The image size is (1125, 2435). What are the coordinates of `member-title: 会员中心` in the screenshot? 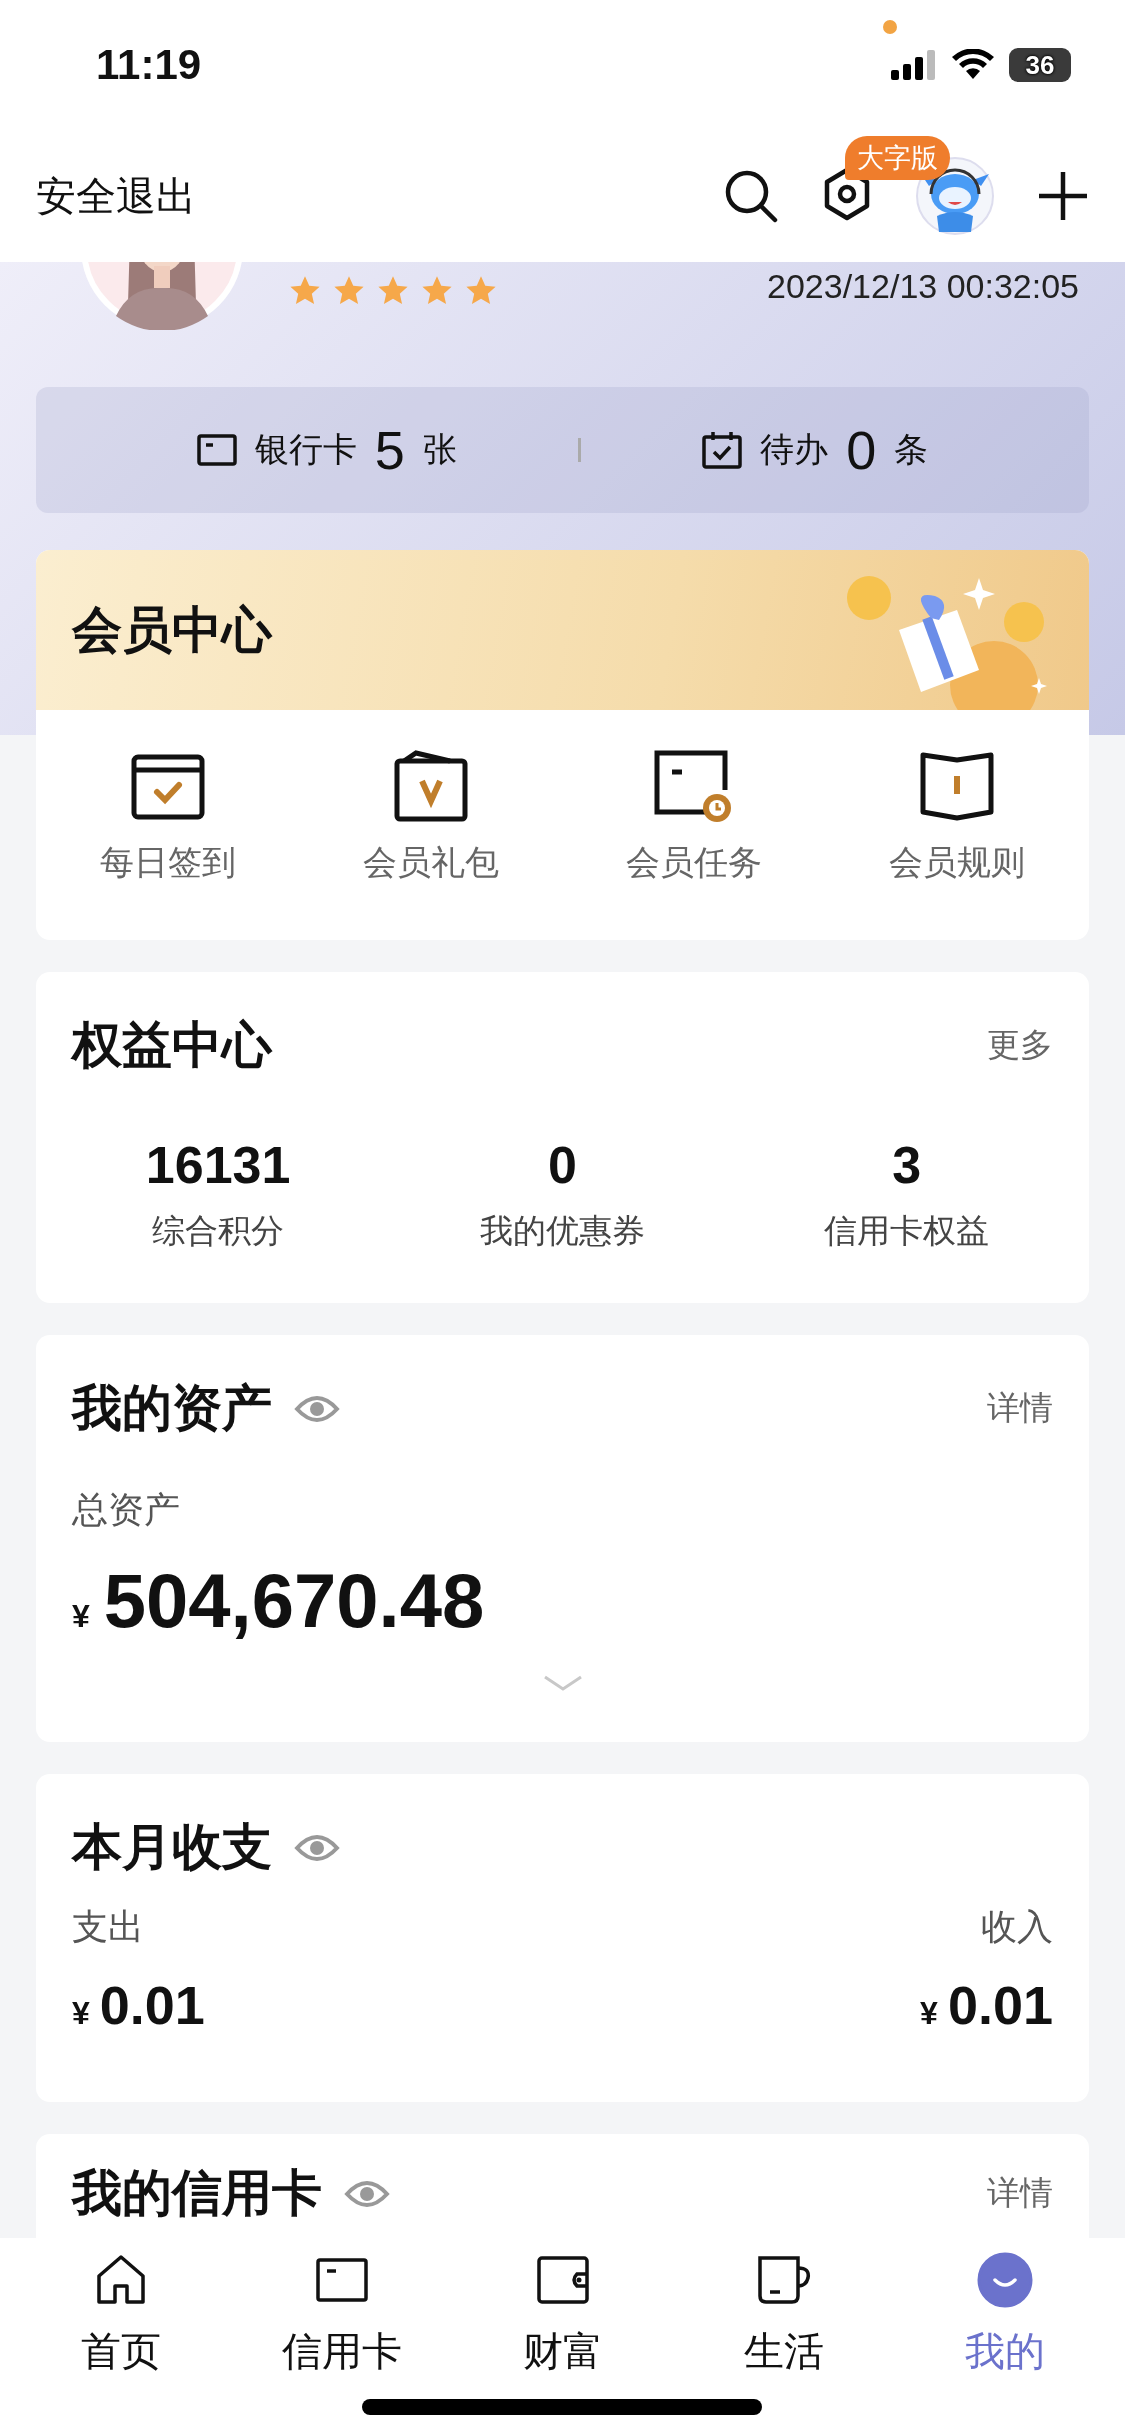 It's located at (172, 630).